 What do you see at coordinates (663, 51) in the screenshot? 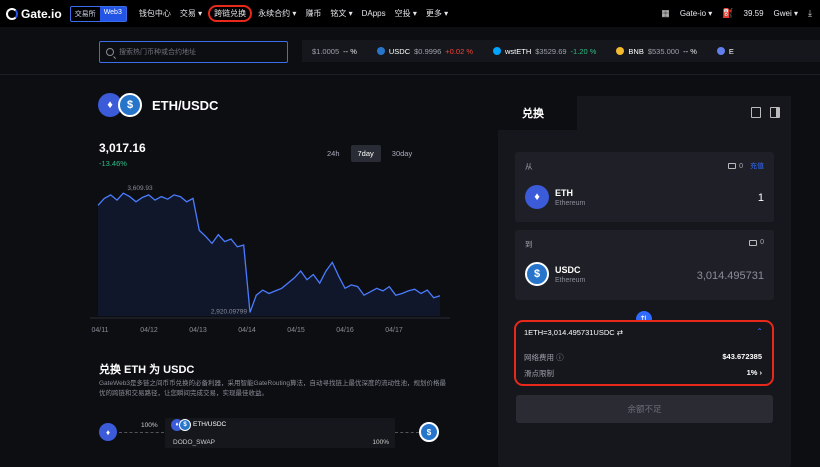
I see `ticker-price: $535.000` at bounding box center [663, 51].